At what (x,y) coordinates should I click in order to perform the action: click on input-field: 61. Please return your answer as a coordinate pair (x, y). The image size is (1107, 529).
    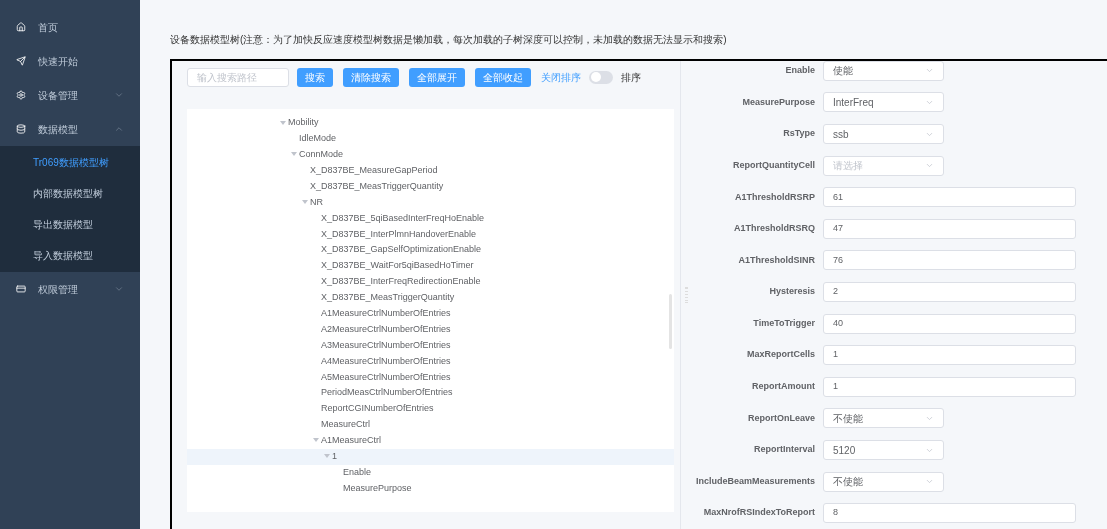
    Looking at the image, I should click on (949, 197).